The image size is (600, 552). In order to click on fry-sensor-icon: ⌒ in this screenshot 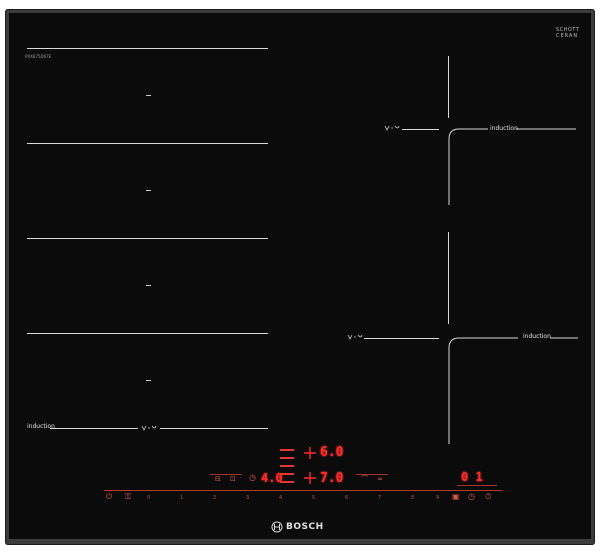, I will do `click(364, 479)`.